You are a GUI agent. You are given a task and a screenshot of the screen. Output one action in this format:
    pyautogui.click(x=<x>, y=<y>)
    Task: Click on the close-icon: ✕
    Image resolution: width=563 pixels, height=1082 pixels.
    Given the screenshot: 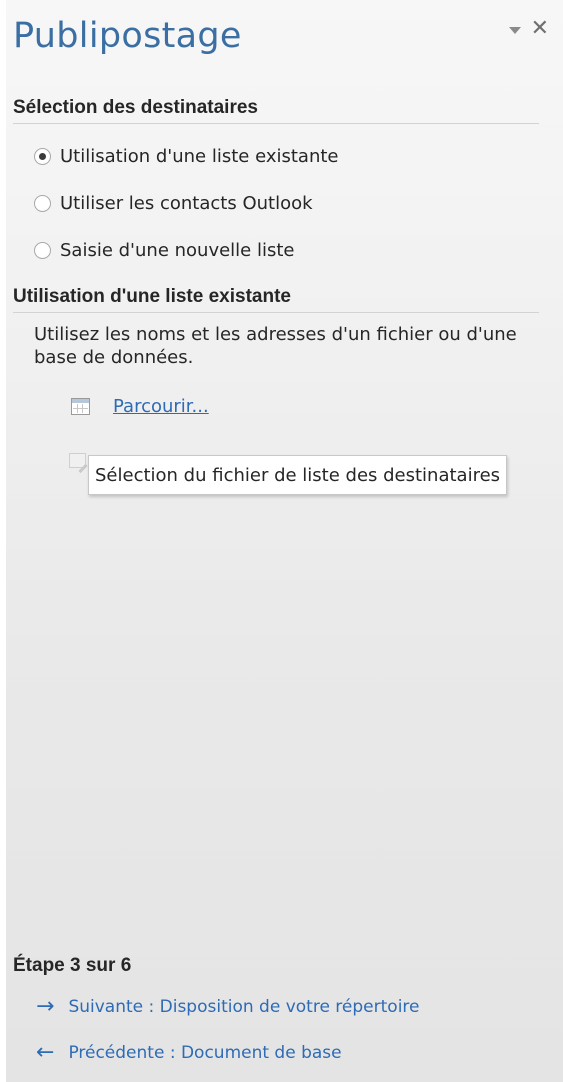 What is the action you would take?
    pyautogui.click(x=540, y=29)
    